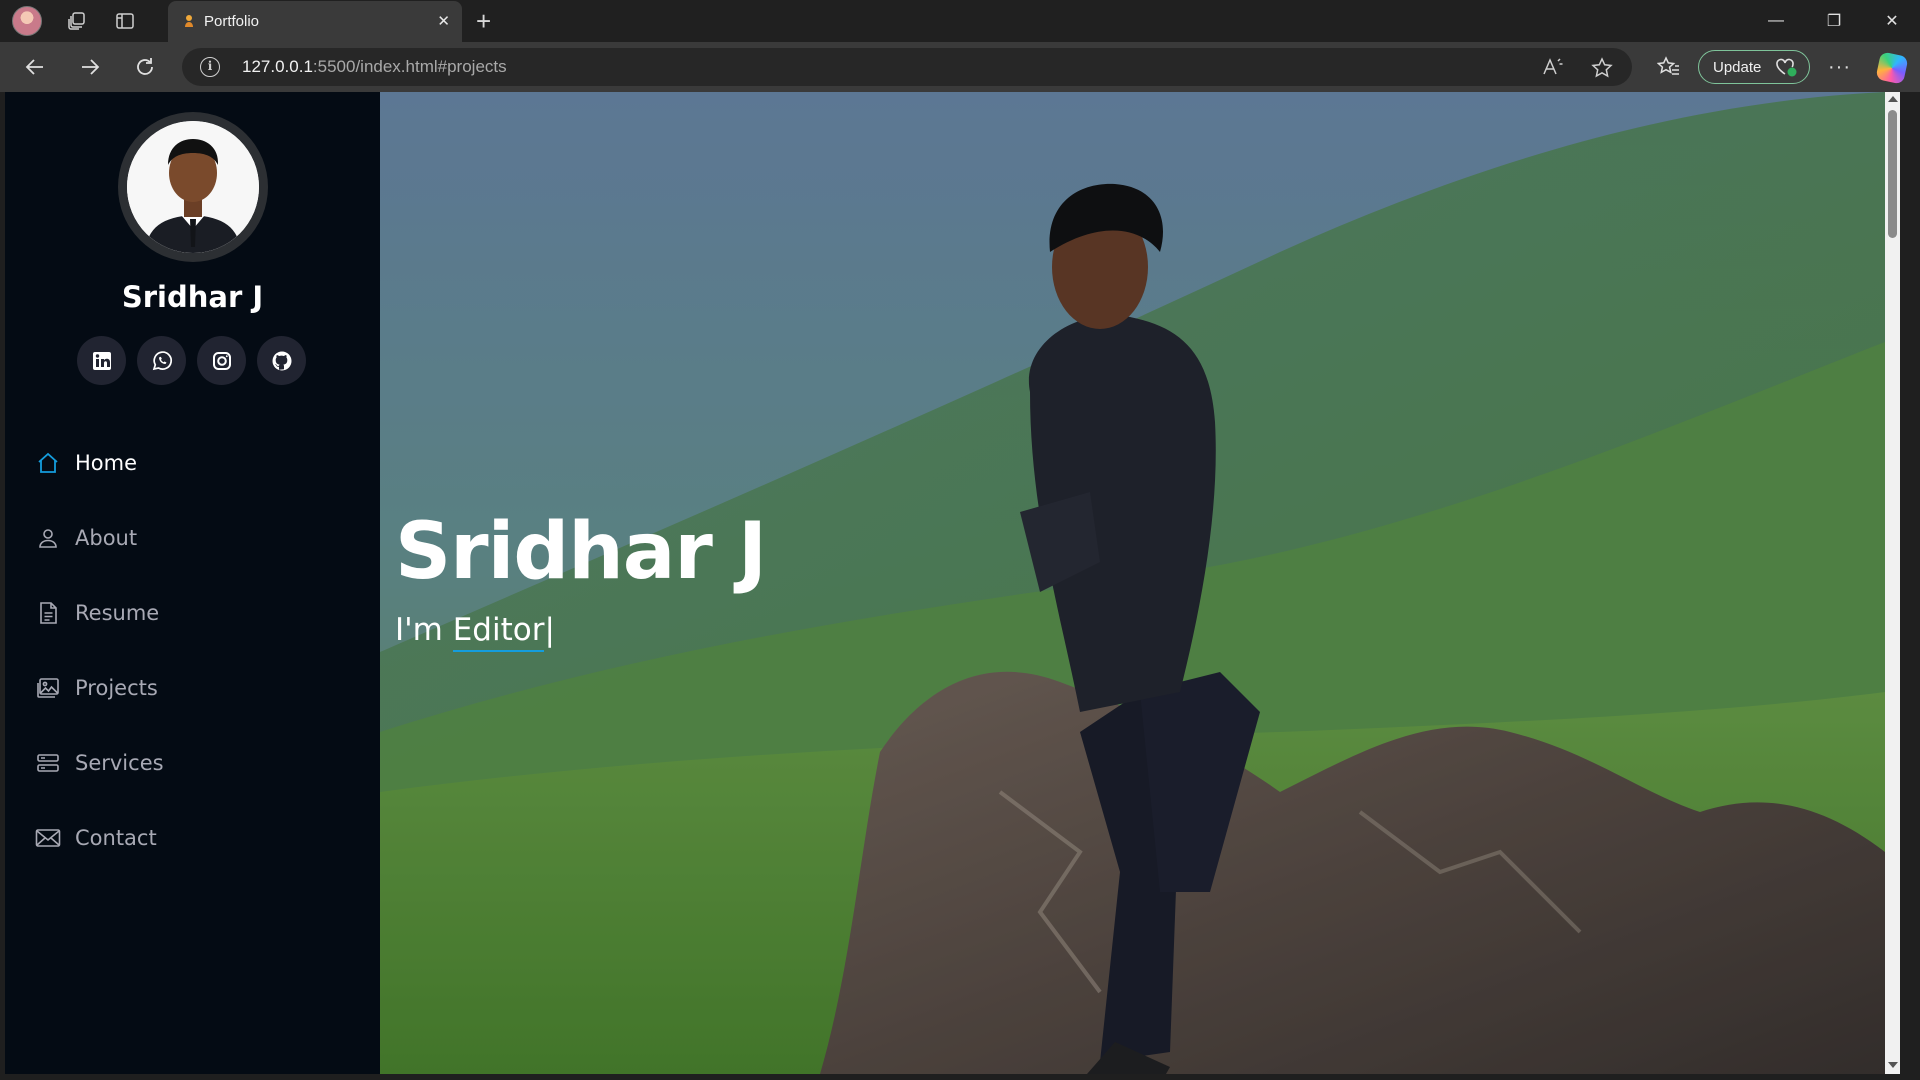 This screenshot has height=1080, width=1920. What do you see at coordinates (581, 552) in the screenshot?
I see `hero-title: Sridhar J` at bounding box center [581, 552].